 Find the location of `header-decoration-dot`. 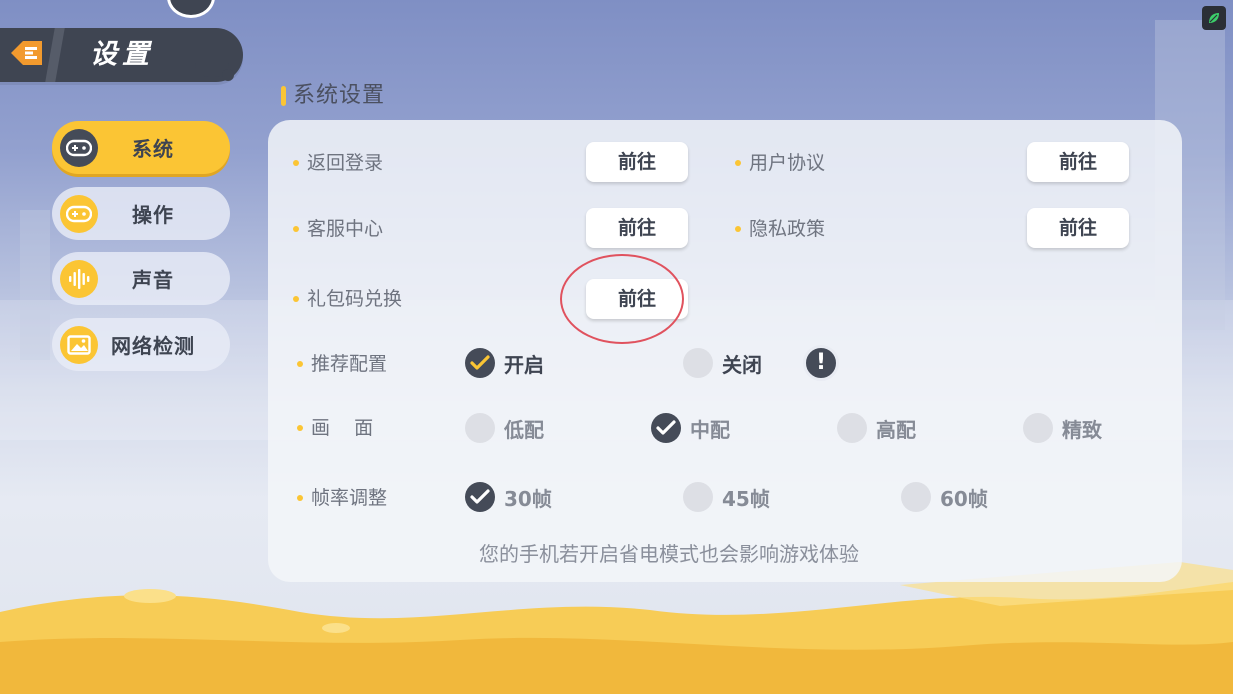

header-decoration-dot is located at coordinates (228, 75).